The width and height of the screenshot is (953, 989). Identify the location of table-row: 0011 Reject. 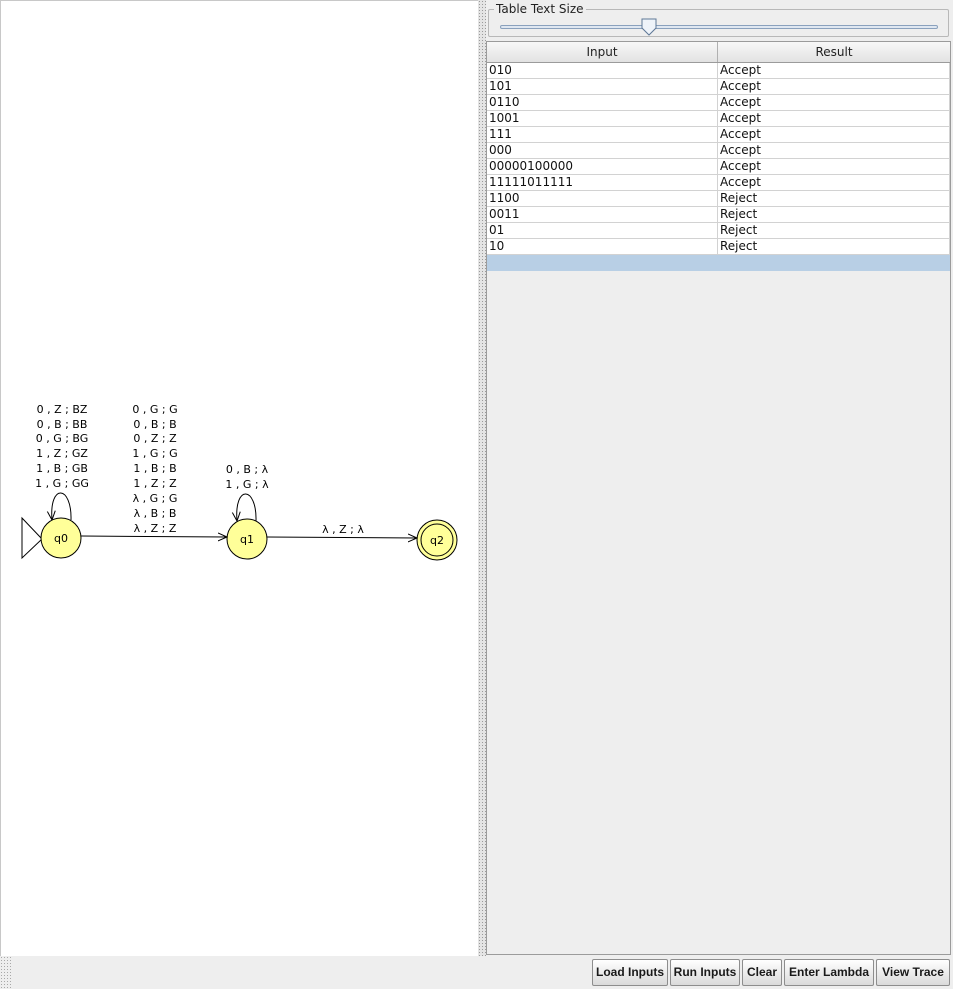
(718, 215).